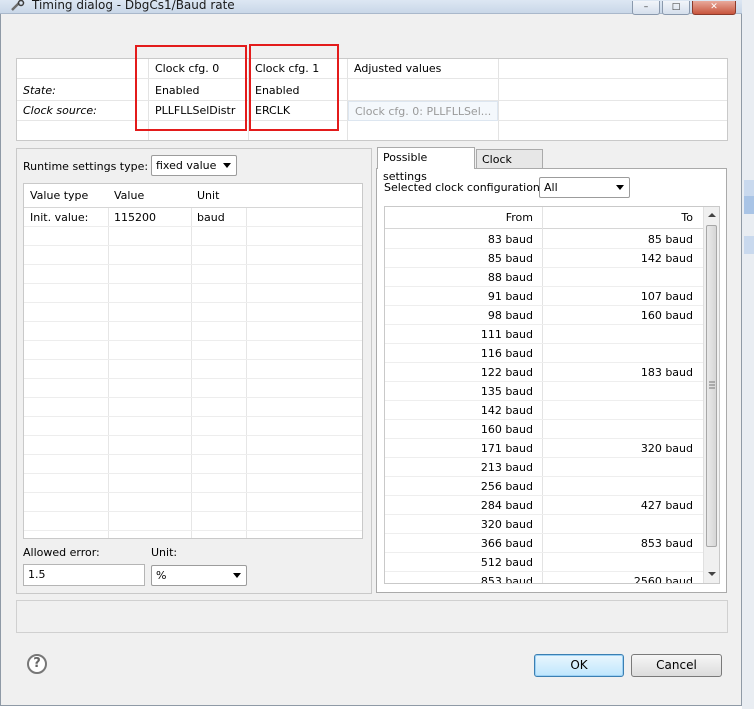 This screenshot has width=754, height=709. What do you see at coordinates (510, 277) in the screenshot?
I see `from-value: 88 baud` at bounding box center [510, 277].